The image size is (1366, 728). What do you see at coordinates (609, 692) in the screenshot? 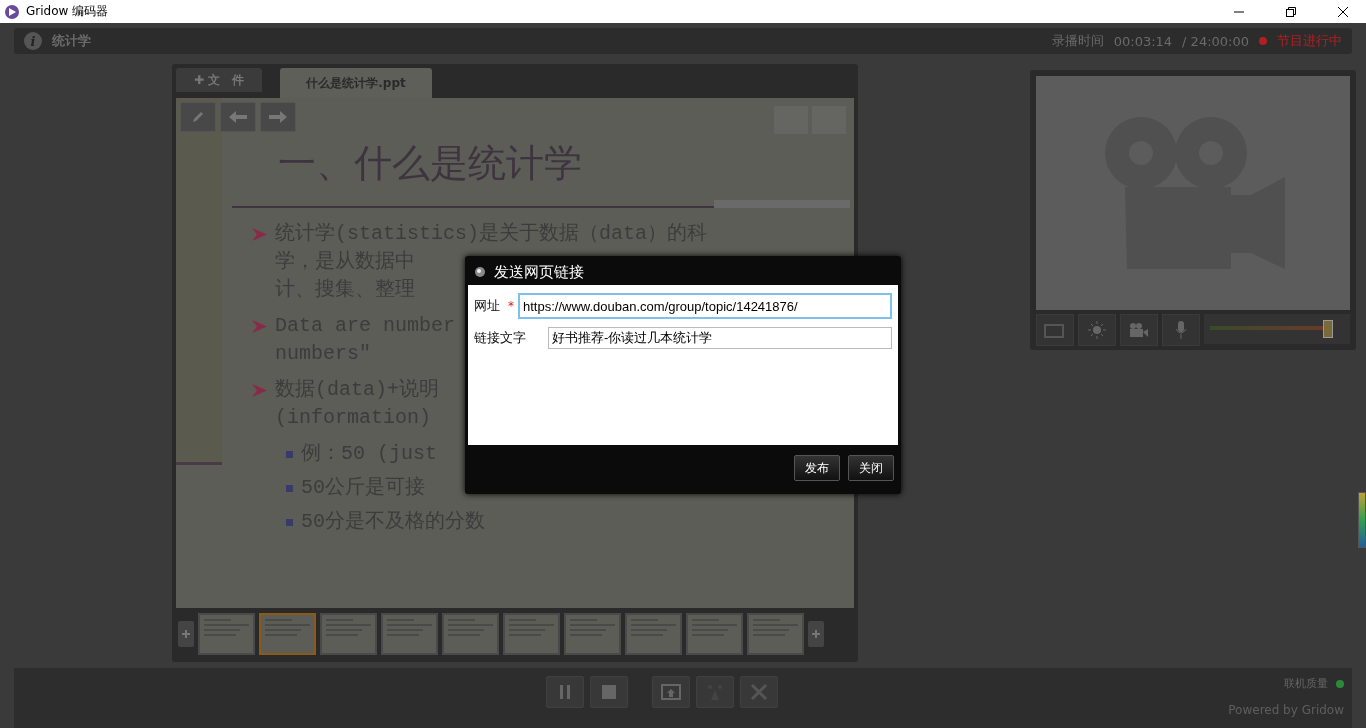
I see `stop-icon` at bounding box center [609, 692].